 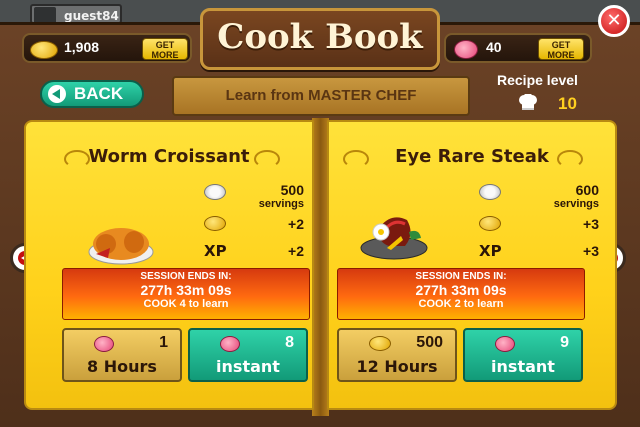 I want to click on cook-requirement: COOK 4 to learn, so click(x=186, y=304).